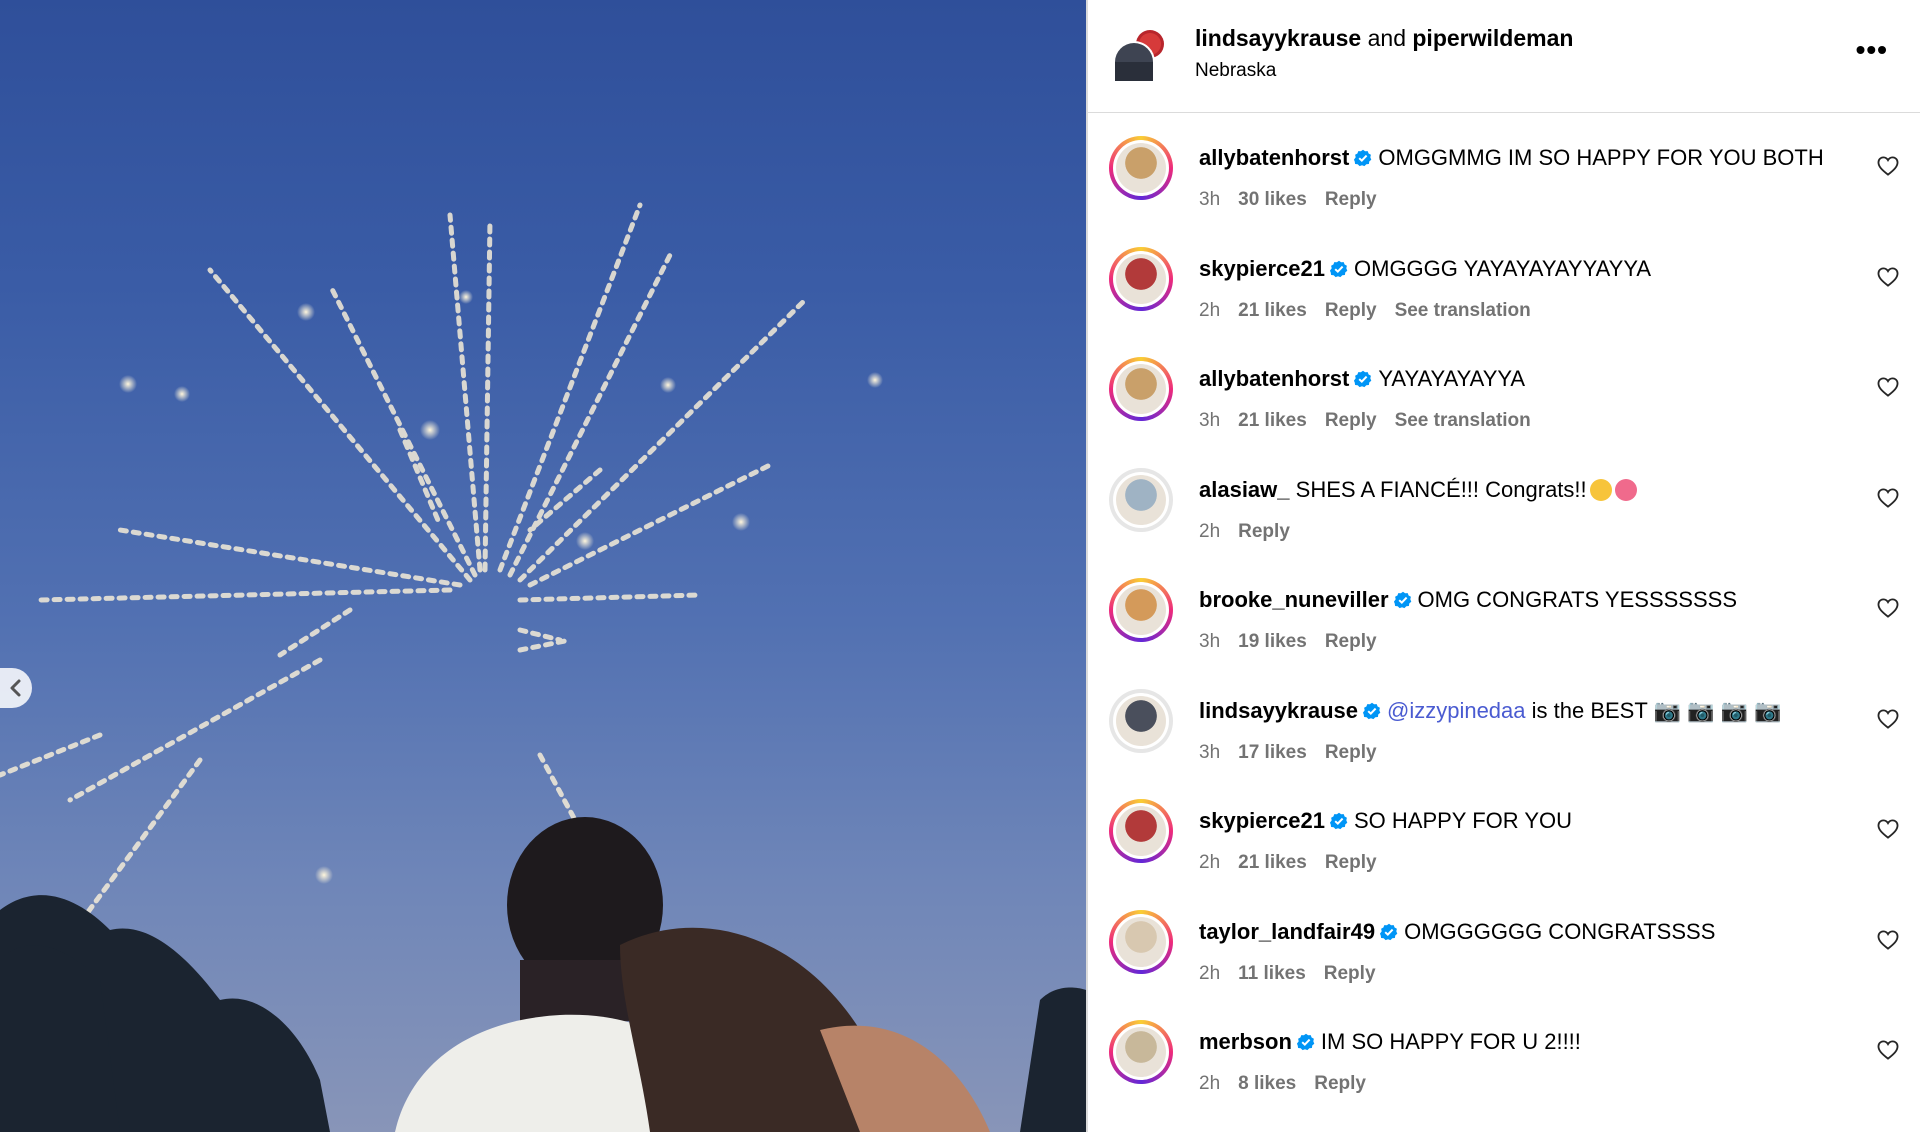 This screenshot has width=1920, height=1132. Describe the element at coordinates (1456, 710) in the screenshot. I see `mention-link: @izzypinedaa` at that location.